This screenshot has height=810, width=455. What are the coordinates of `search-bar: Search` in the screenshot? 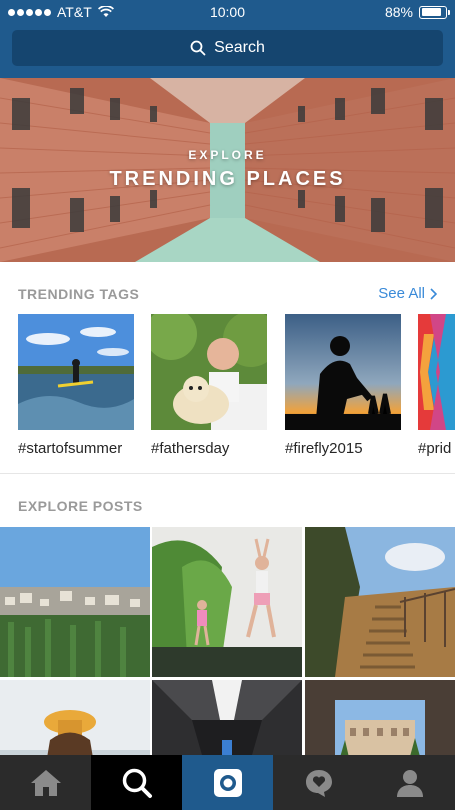 It's located at (227, 48).